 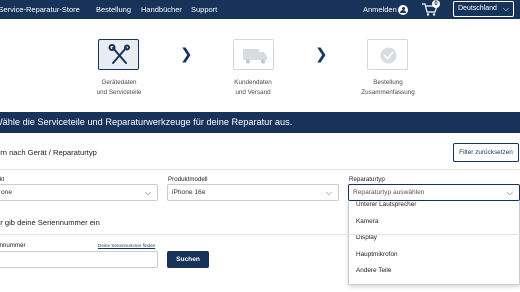 I want to click on product-label: ukt, so click(x=2, y=179).